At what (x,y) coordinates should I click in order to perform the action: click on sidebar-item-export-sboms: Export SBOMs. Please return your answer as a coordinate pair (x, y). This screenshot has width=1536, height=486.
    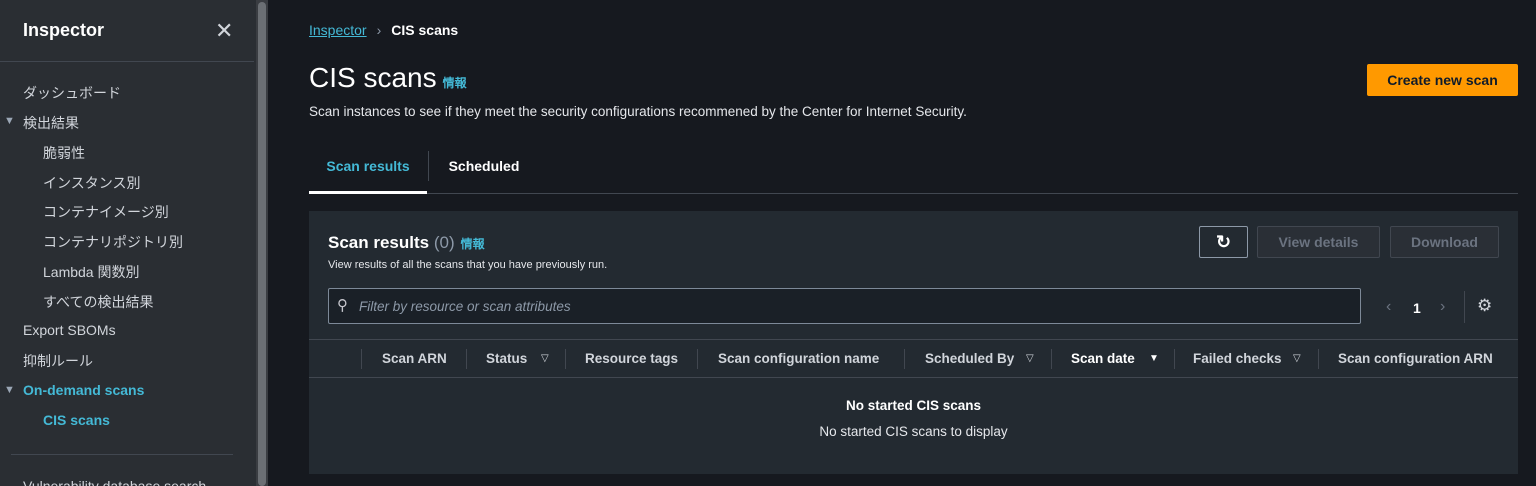
    Looking at the image, I should click on (69, 330).